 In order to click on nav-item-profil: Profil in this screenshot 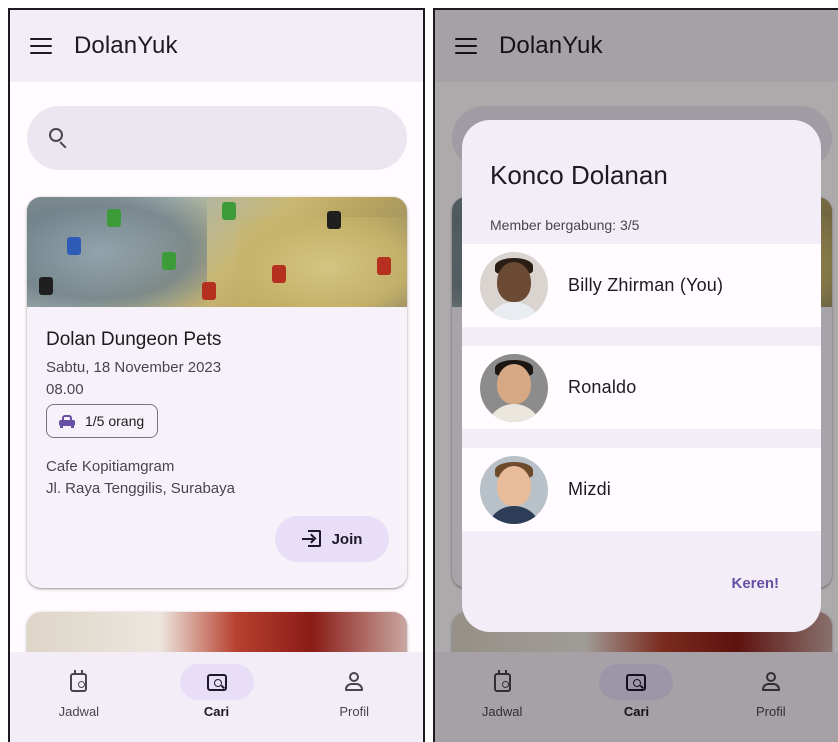, I will do `click(354, 697)`.